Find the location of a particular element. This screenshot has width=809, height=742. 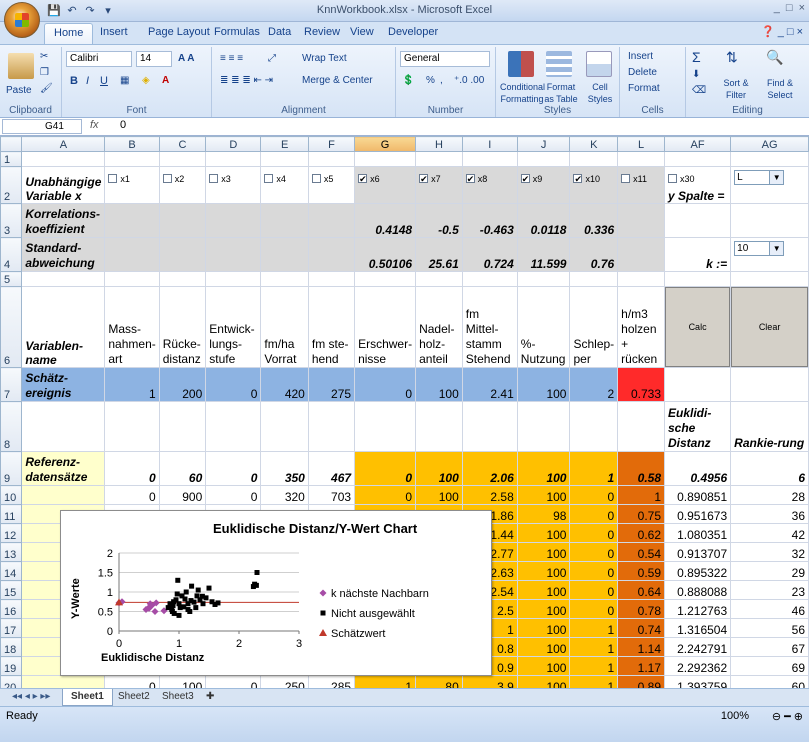

fill-color-icon: ◈ is located at coordinates (146, 81).